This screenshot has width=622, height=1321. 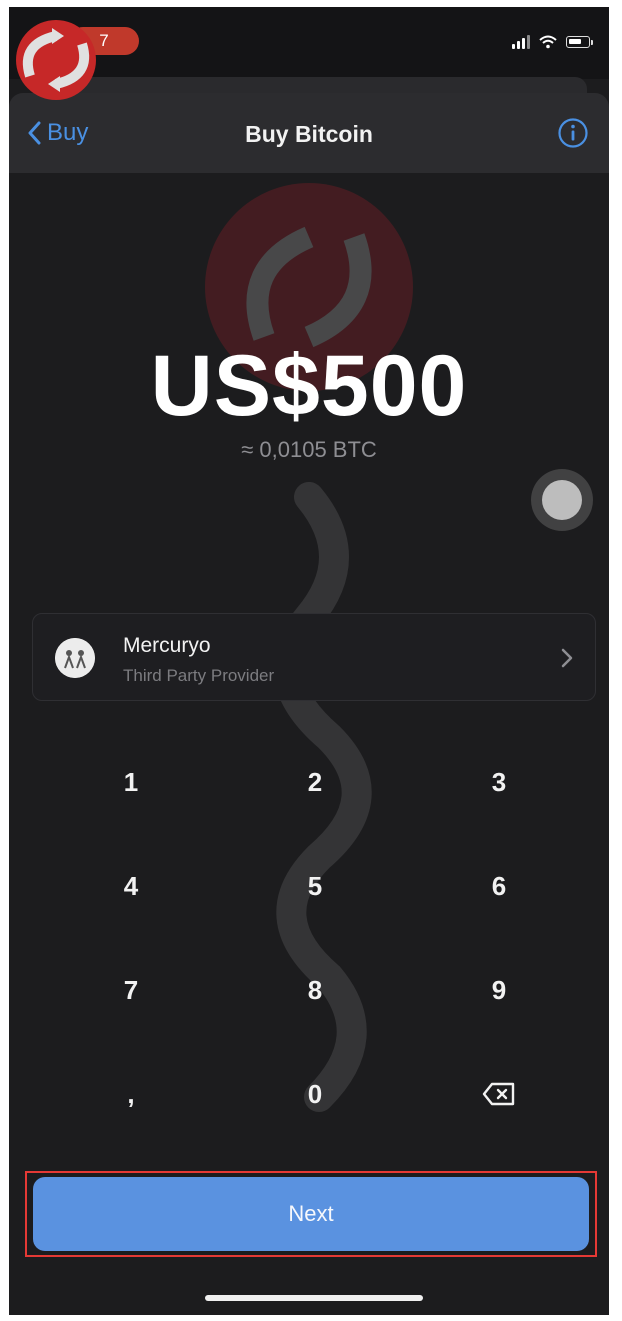 What do you see at coordinates (56, 60) in the screenshot?
I see `site-logo` at bounding box center [56, 60].